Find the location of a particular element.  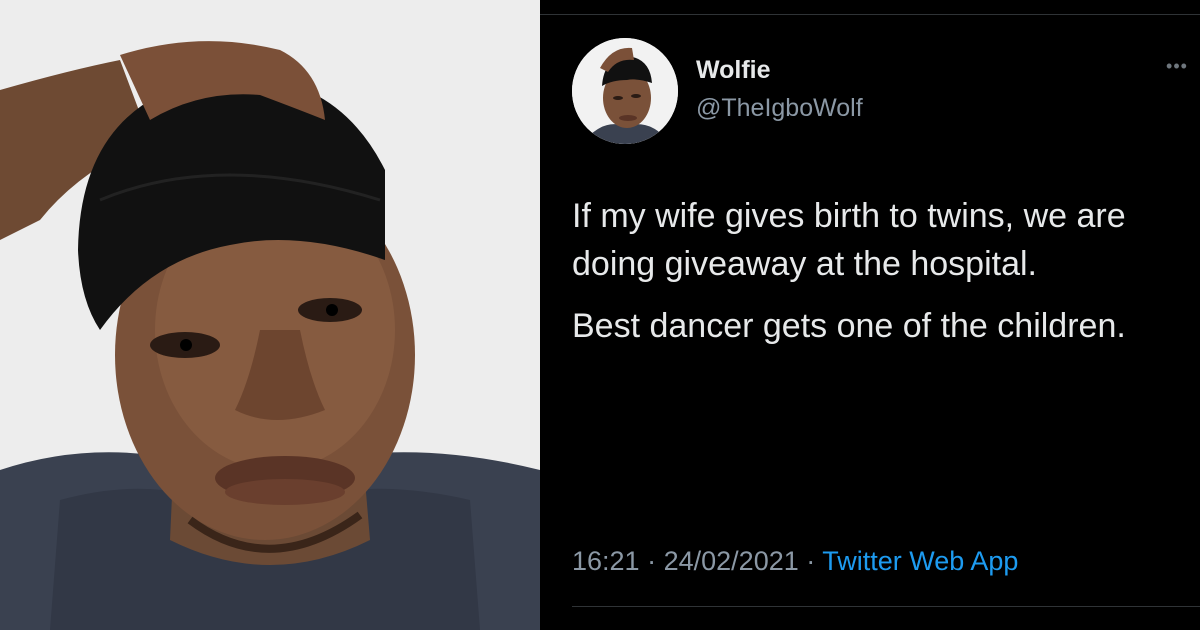

top-divider is located at coordinates (870, 14).